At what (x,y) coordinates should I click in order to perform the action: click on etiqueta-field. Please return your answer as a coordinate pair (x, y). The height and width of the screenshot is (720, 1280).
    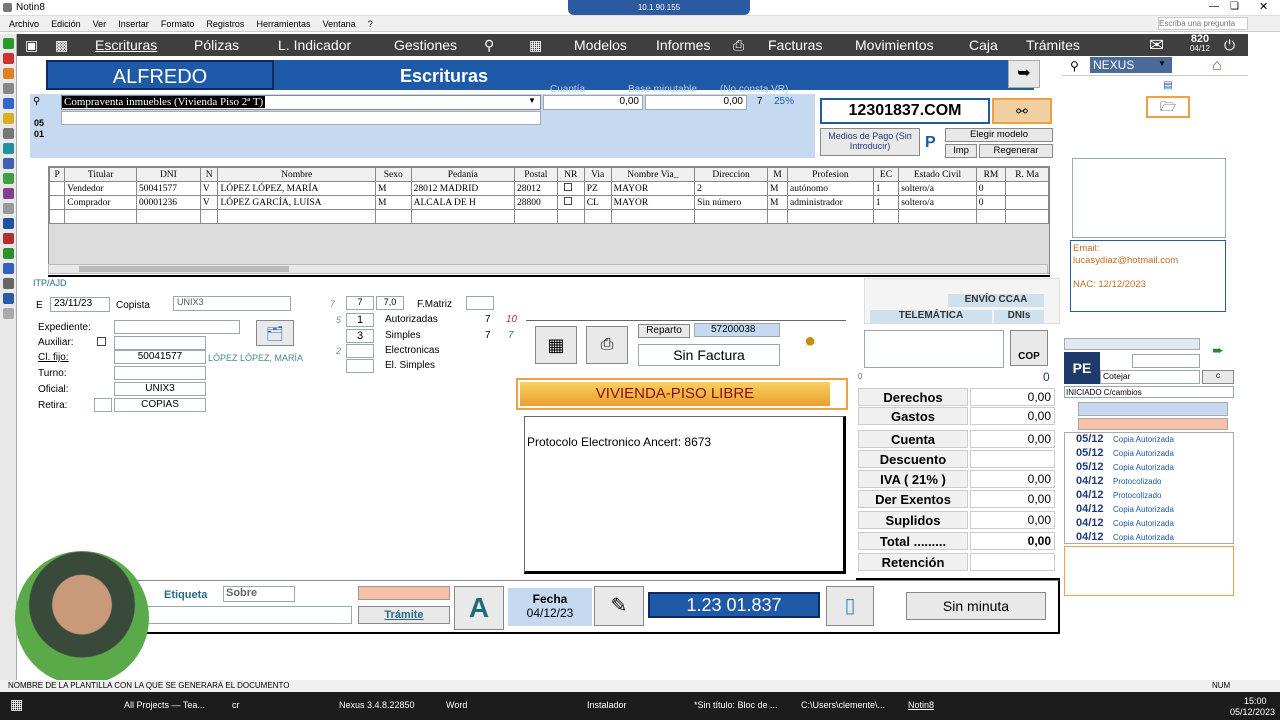
    Looking at the image, I should click on (246, 615).